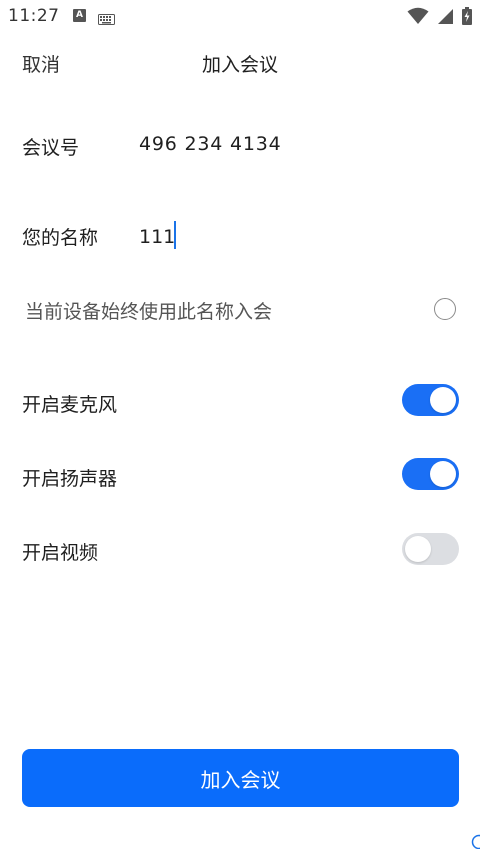  What do you see at coordinates (60, 238) in the screenshot?
I see `name-label: 您的名称` at bounding box center [60, 238].